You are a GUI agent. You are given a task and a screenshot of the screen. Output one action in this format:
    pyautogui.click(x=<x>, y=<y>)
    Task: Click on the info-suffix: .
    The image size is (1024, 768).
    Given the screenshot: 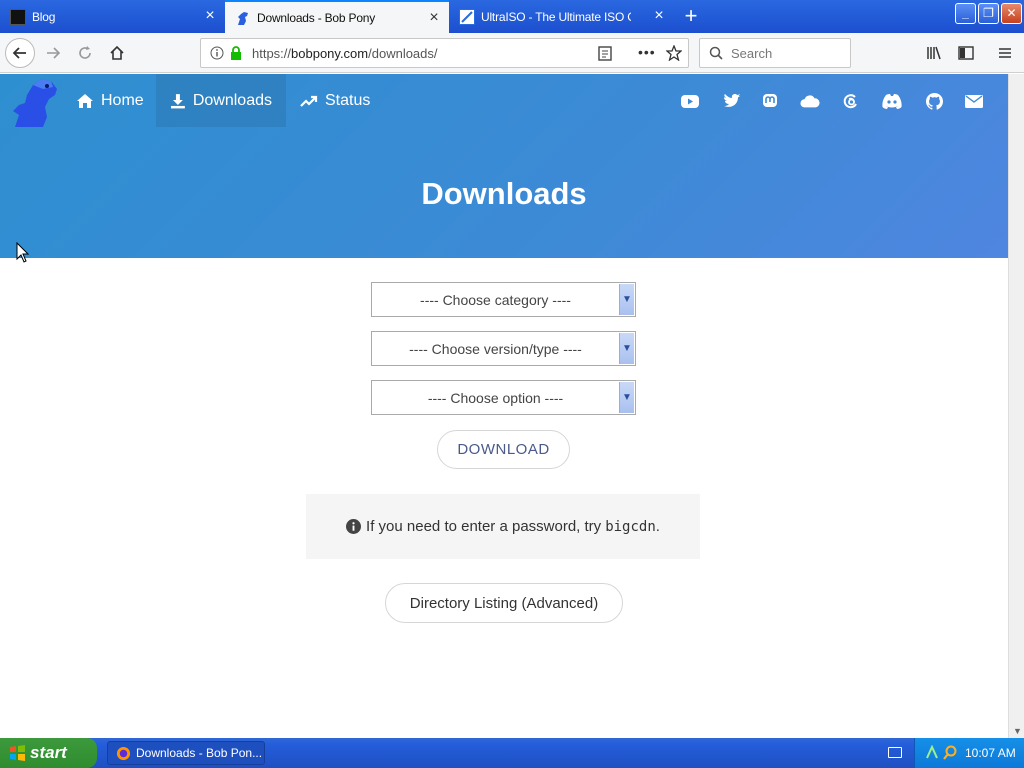 What is the action you would take?
    pyautogui.click(x=657, y=526)
    